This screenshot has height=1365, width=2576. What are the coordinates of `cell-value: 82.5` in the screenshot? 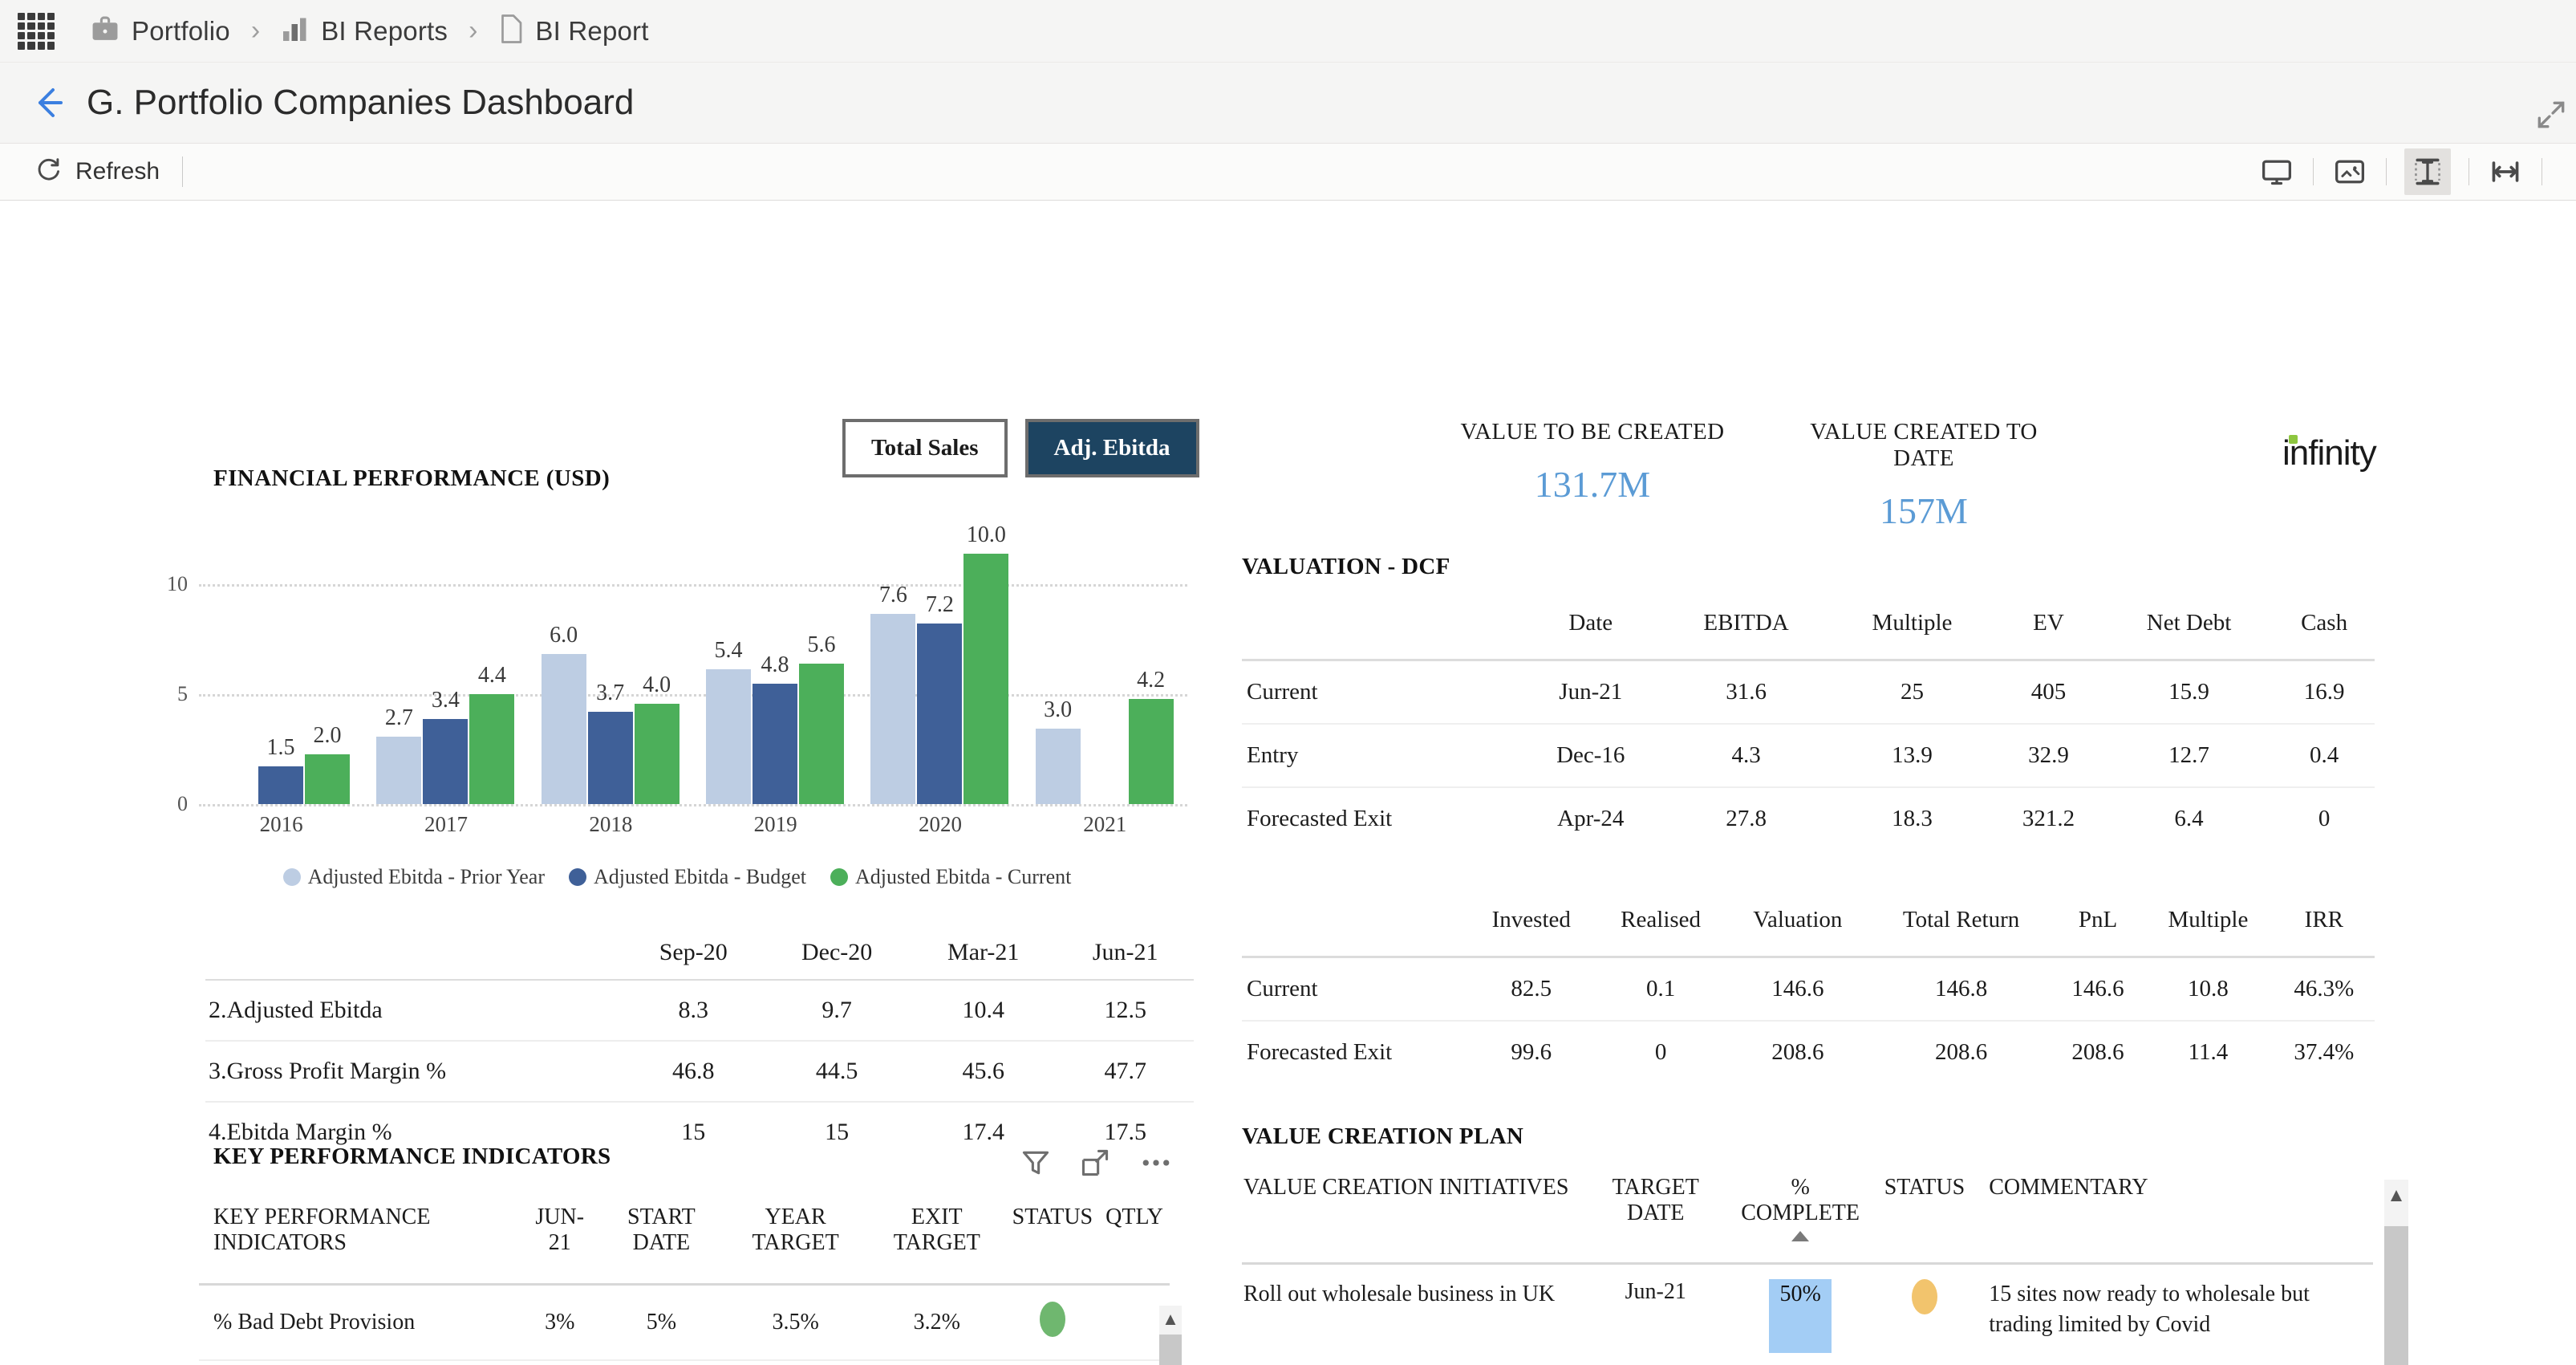 It's located at (1531, 989).